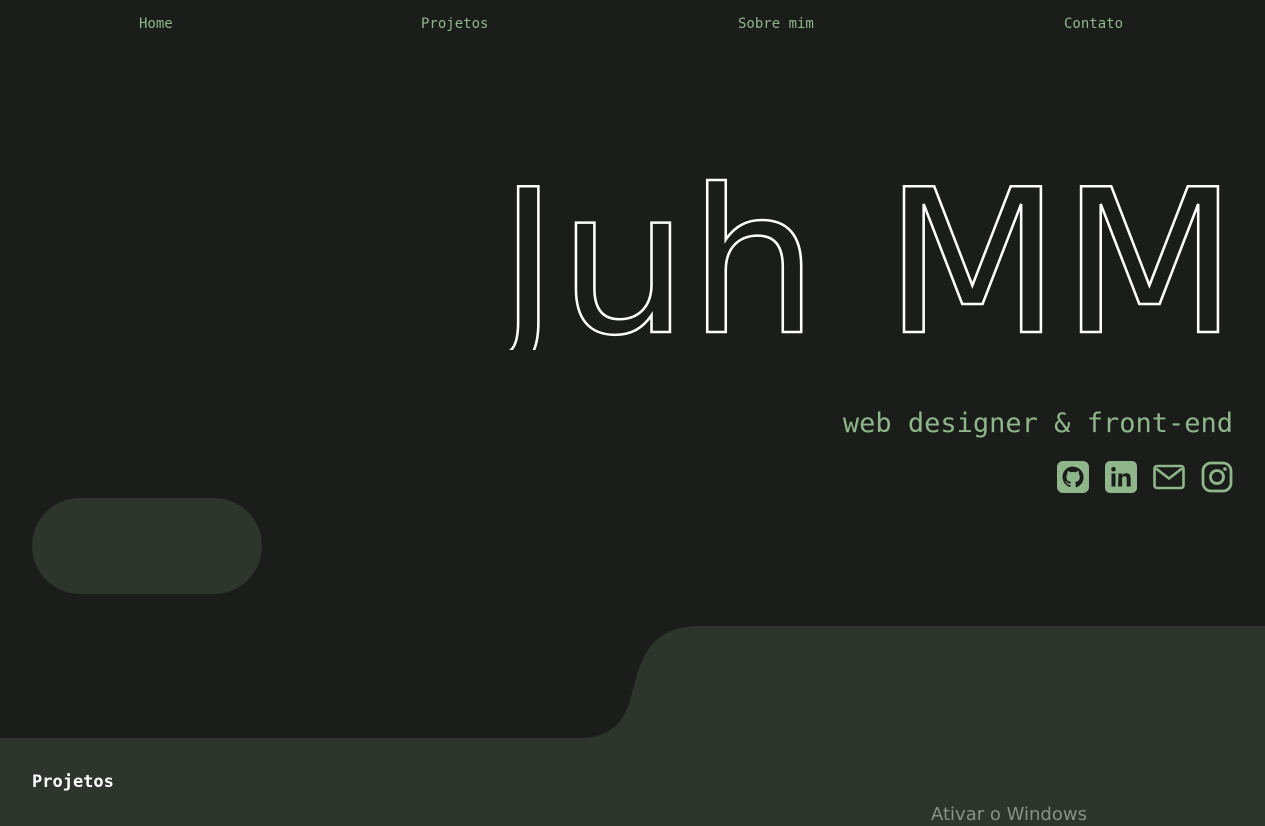 The height and width of the screenshot is (826, 1265). Describe the element at coordinates (1037, 423) in the screenshot. I see `hero-subtitle: web designer & front-end` at that location.